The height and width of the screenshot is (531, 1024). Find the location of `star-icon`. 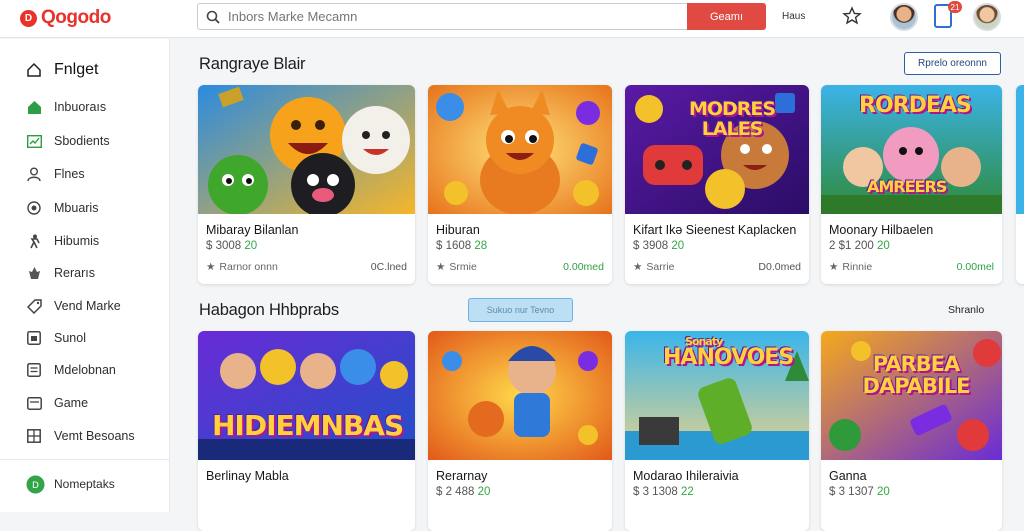

star-icon is located at coordinates (852, 16).